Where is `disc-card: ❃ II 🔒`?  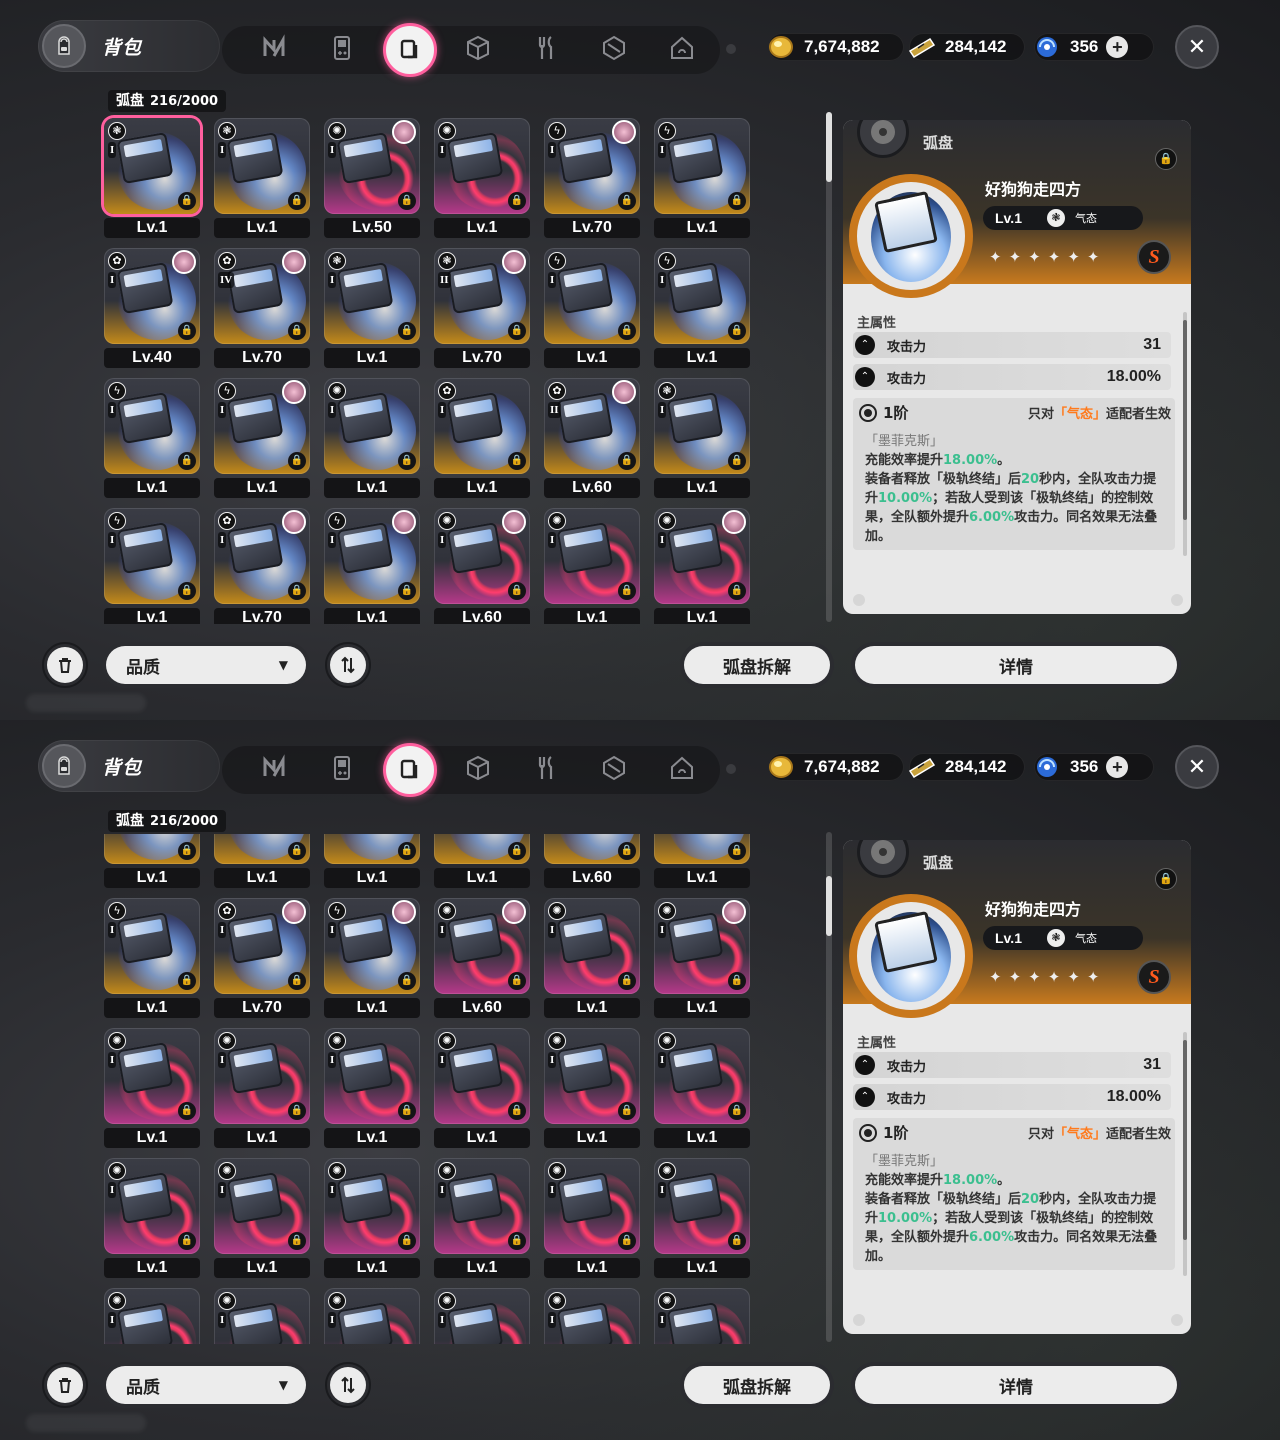
disc-card: ❃ II 🔒 is located at coordinates (482, 296).